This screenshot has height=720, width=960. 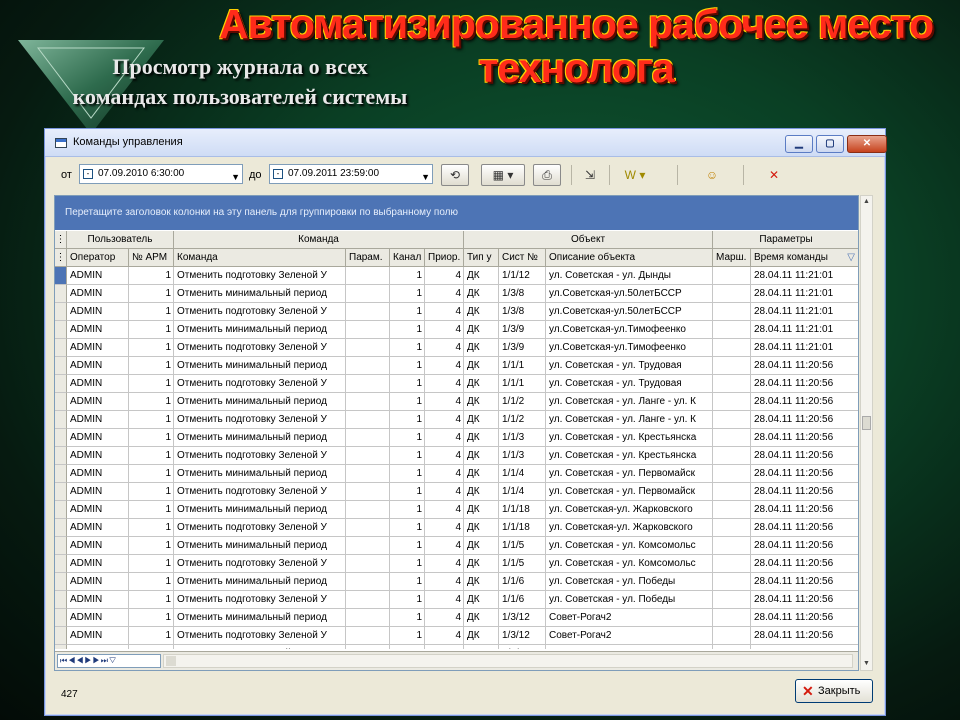 I want to click on column-system-number: Сист №, so click(x=522, y=258).